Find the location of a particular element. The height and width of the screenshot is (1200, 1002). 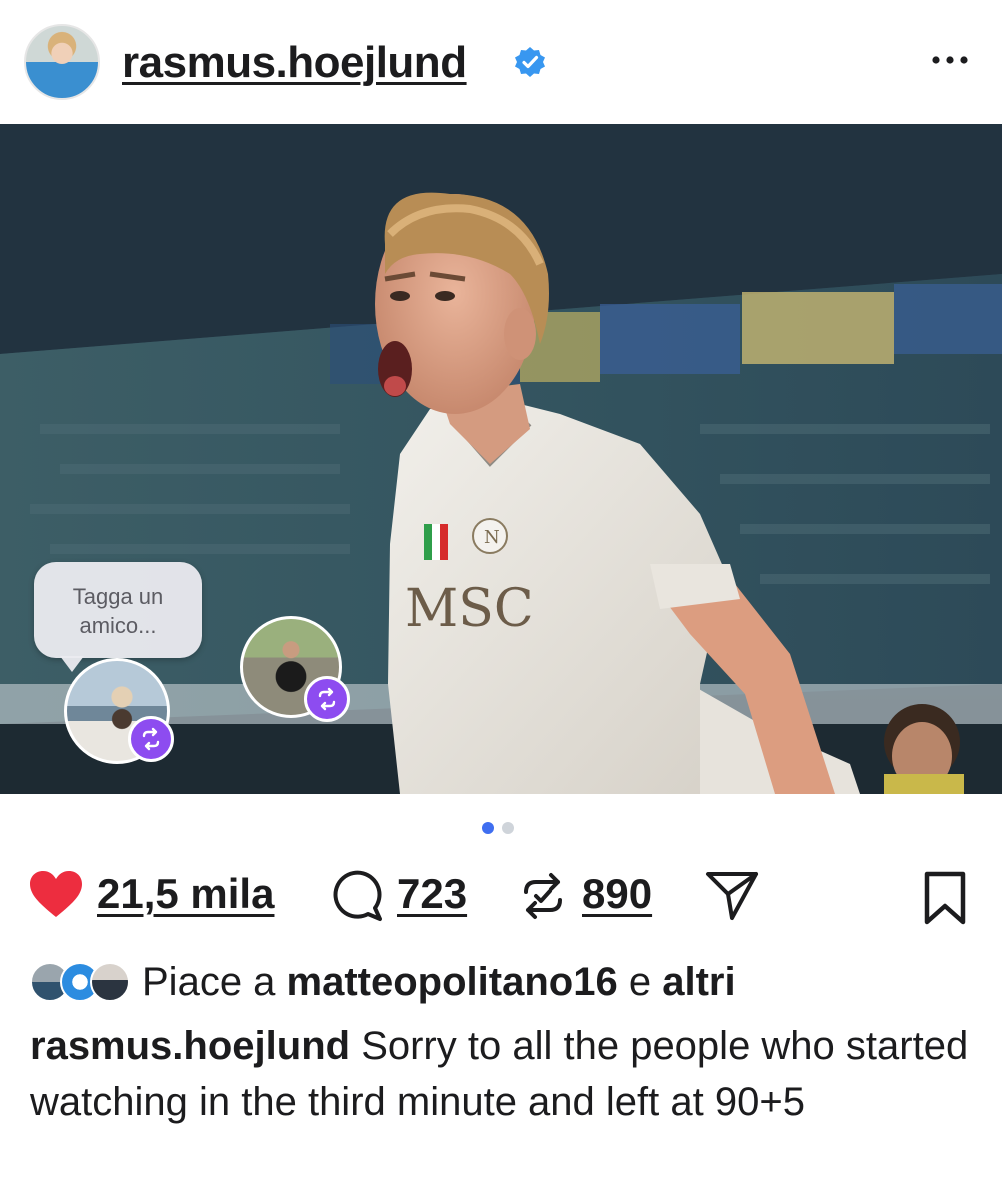

comments-count: 723 is located at coordinates (432, 894).